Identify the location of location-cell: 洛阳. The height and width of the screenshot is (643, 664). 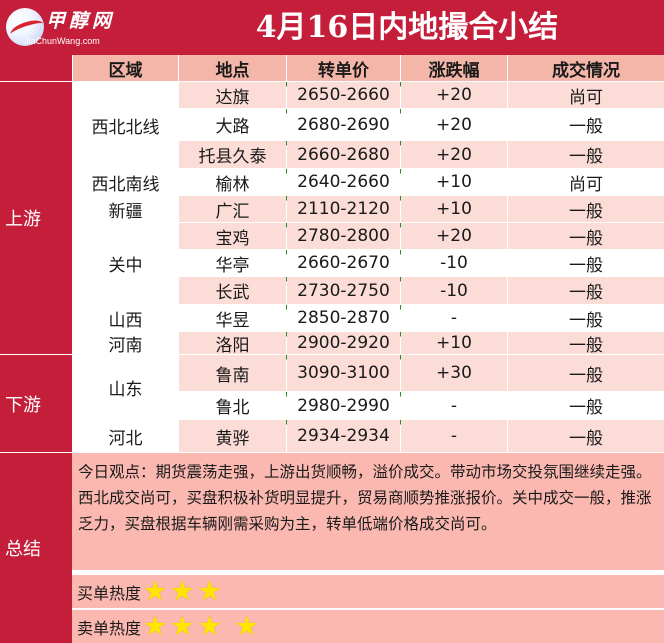
(232, 344).